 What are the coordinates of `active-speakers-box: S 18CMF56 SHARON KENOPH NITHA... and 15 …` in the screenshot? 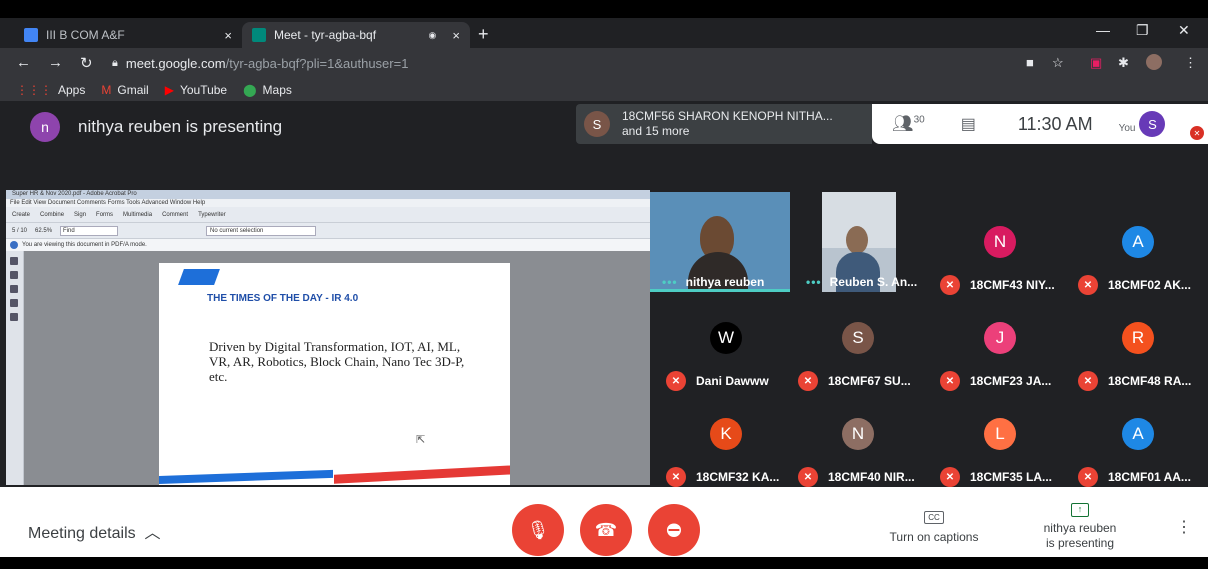 It's located at (724, 124).